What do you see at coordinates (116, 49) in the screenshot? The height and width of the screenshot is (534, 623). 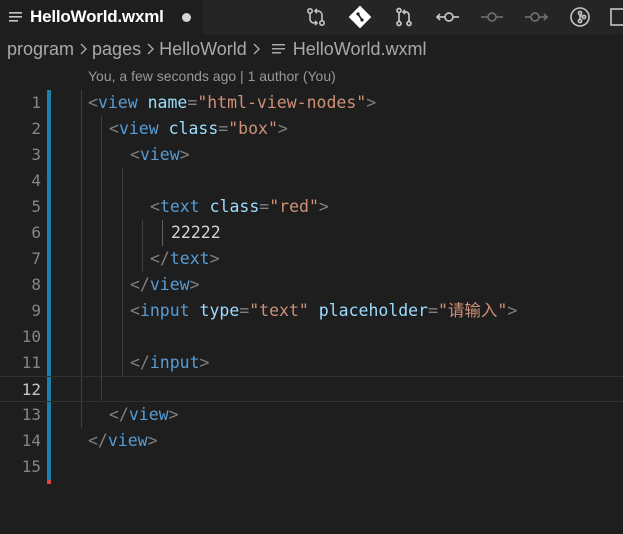 I see `breadcrumb-item-pages: pages` at bounding box center [116, 49].